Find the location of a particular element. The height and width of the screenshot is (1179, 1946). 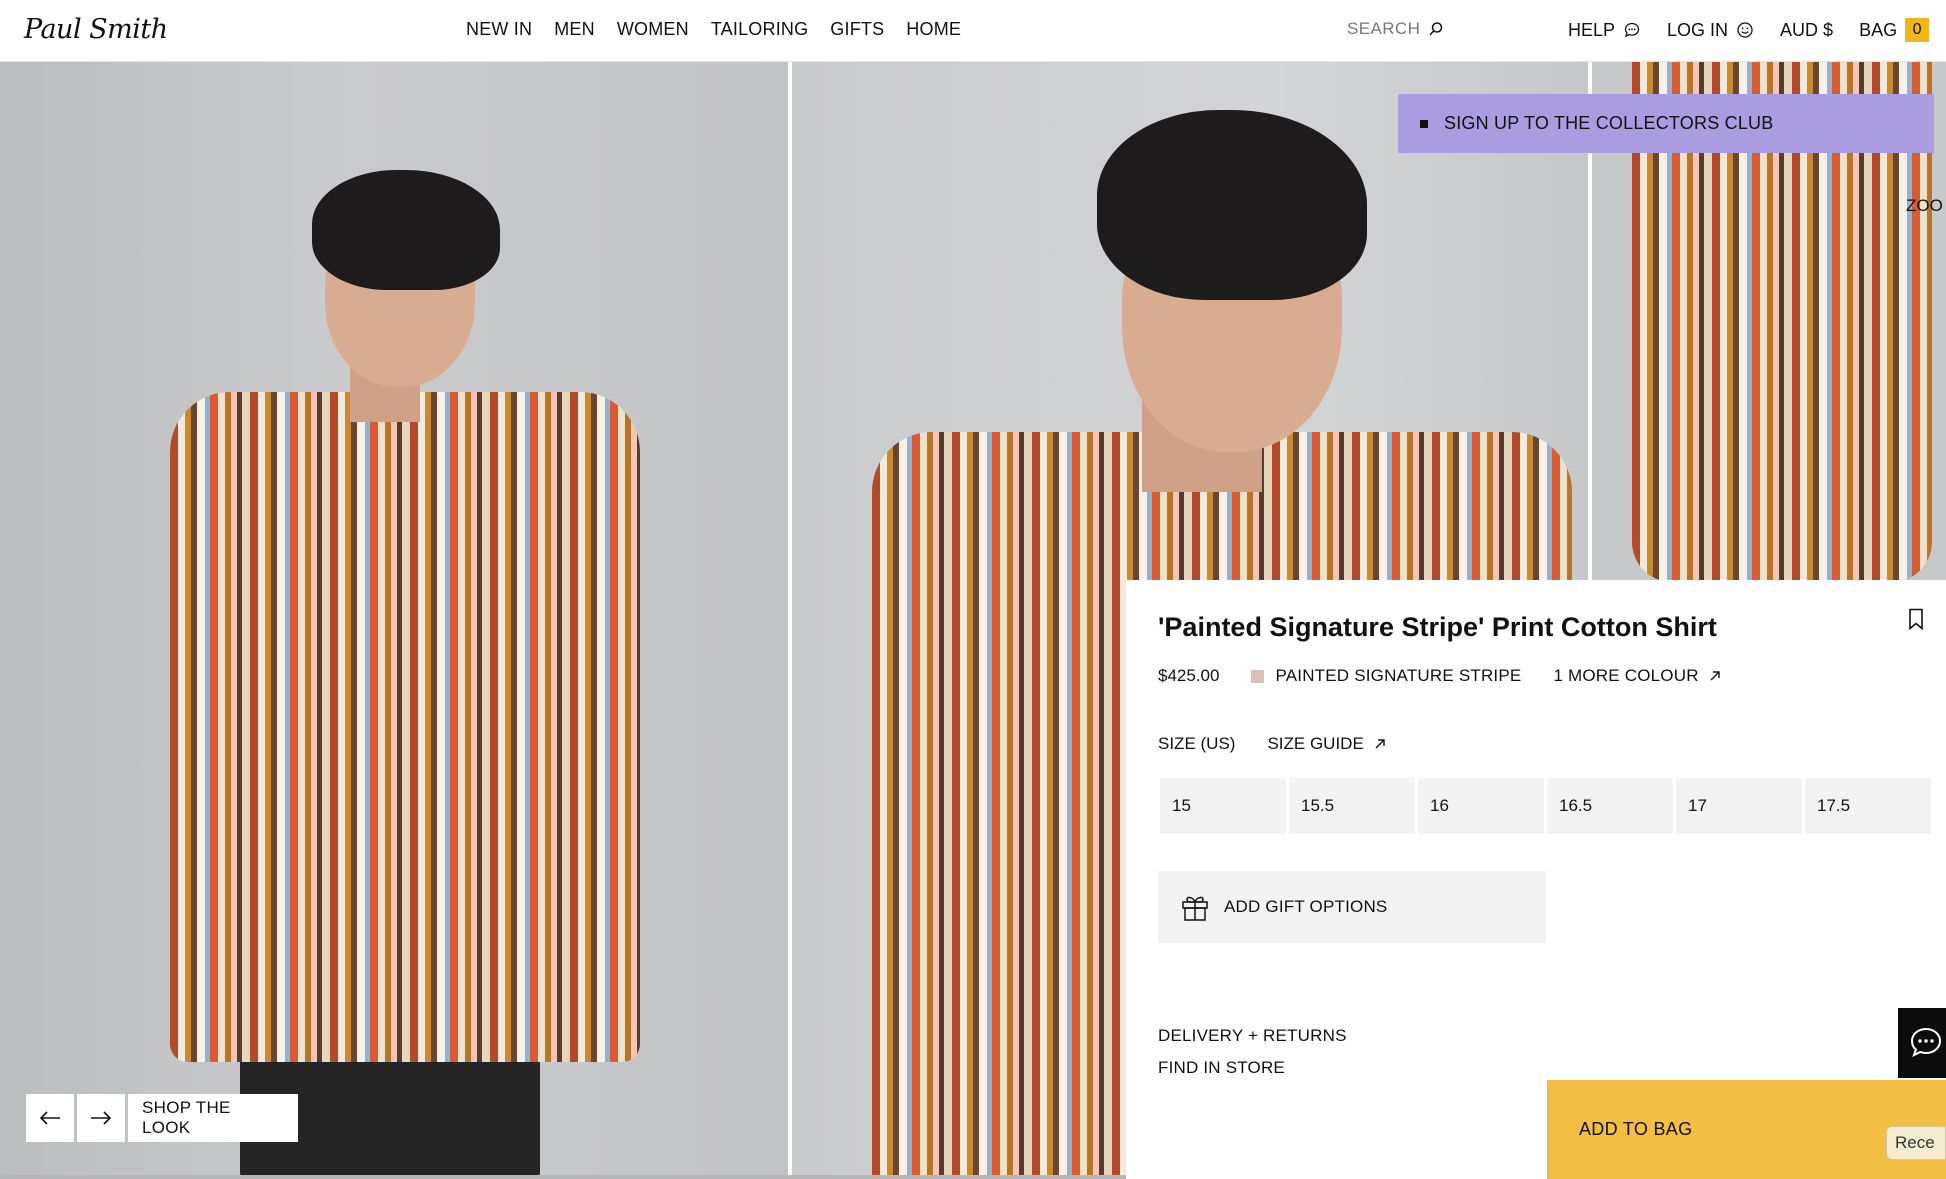

add-gift-options-button: ADD GIFT OPTIONS is located at coordinates (1352, 907).